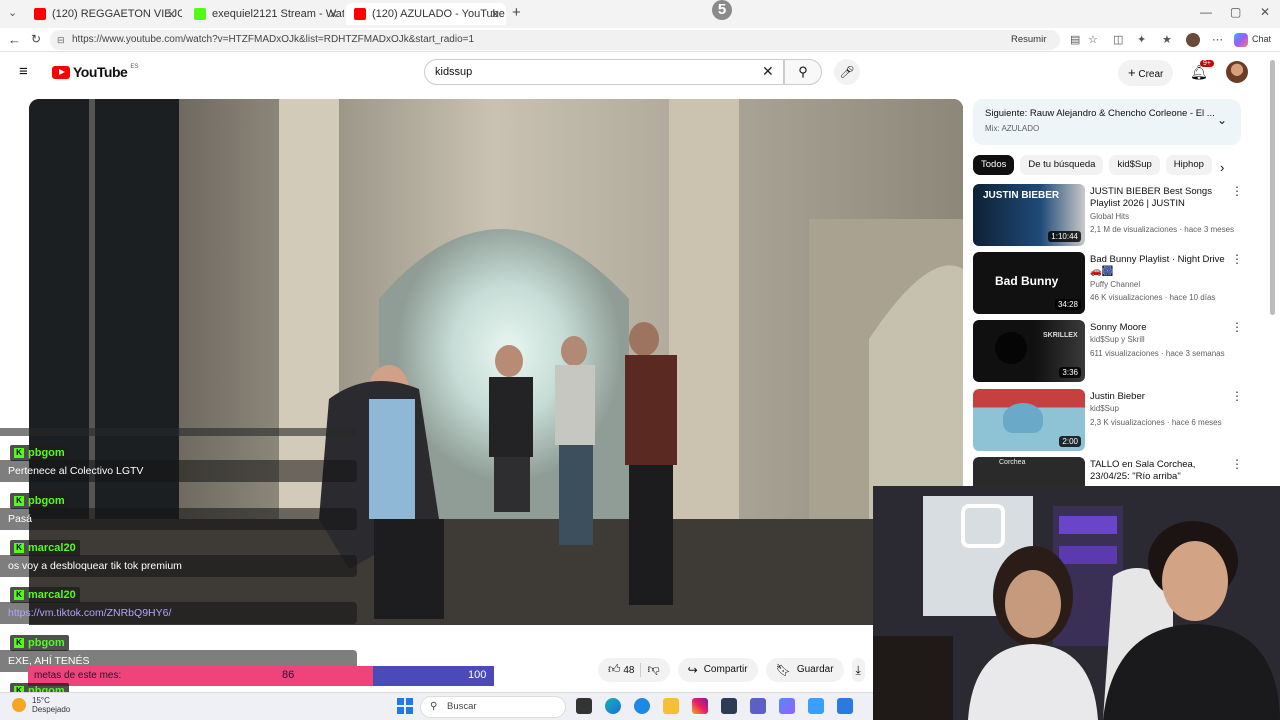  What do you see at coordinates (845, 706) in the screenshot?
I see `word-icon` at bounding box center [845, 706].